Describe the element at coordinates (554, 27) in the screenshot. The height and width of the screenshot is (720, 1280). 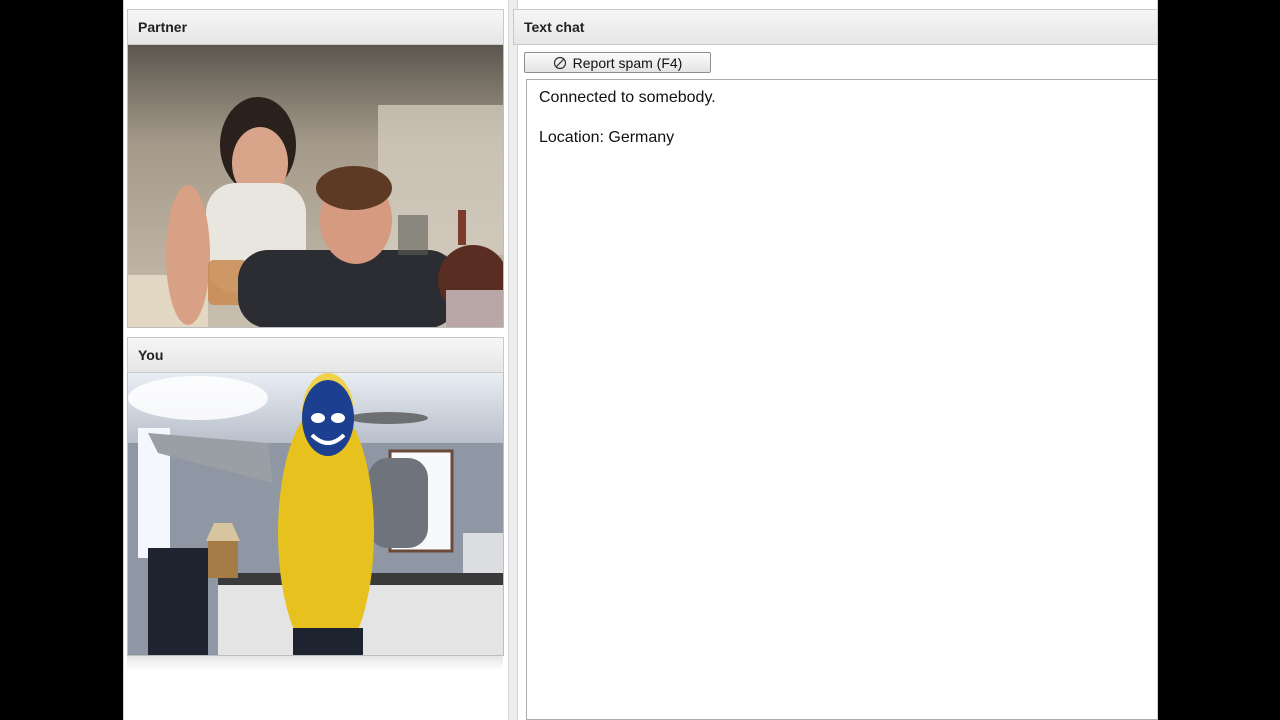
I see `text-chat-title: Text chat` at that location.